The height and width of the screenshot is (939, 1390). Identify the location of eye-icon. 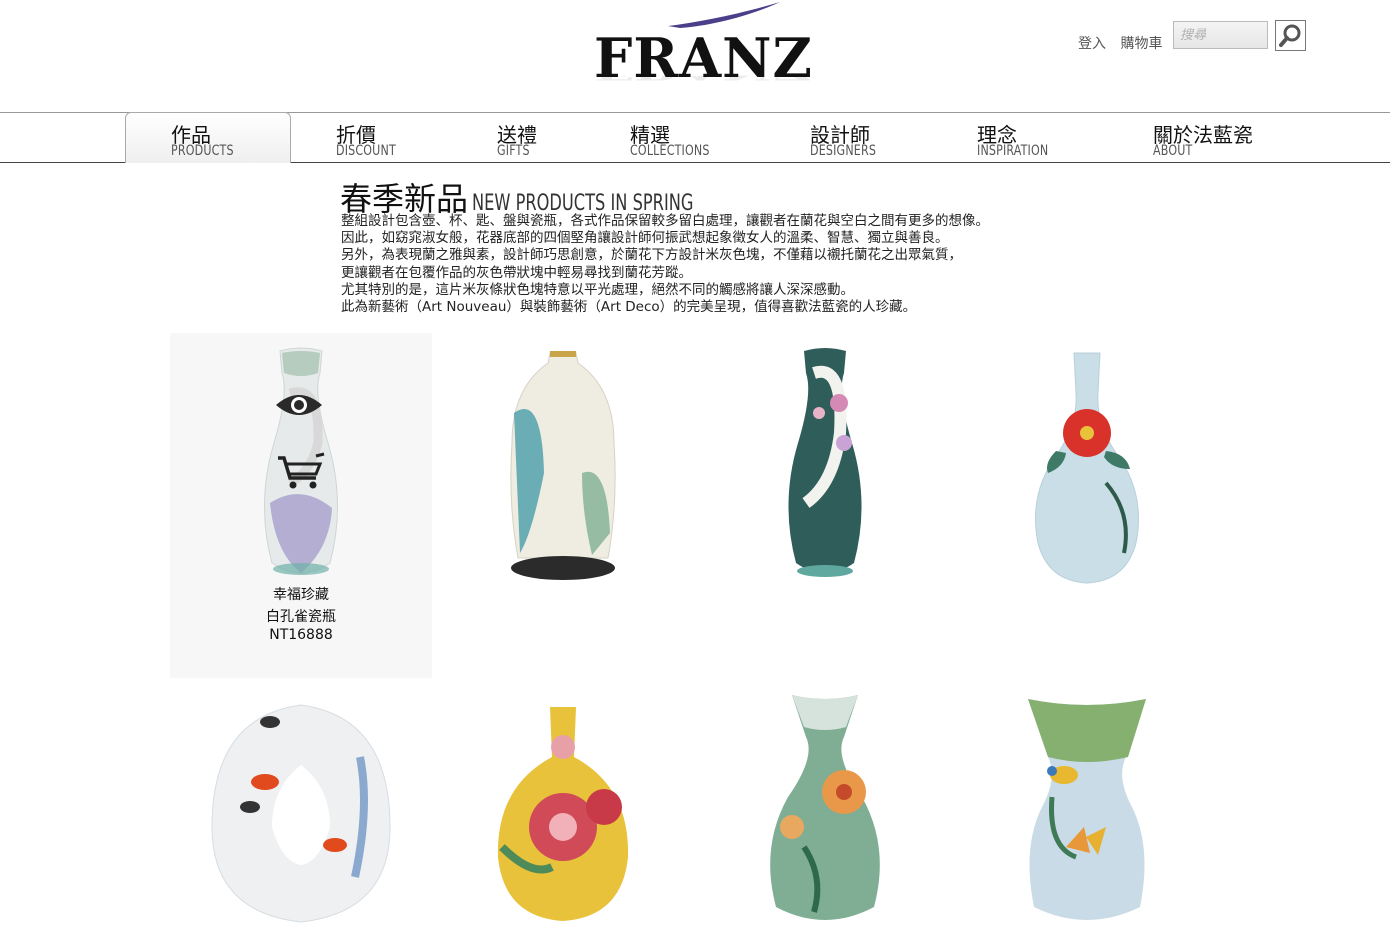
(299, 405).